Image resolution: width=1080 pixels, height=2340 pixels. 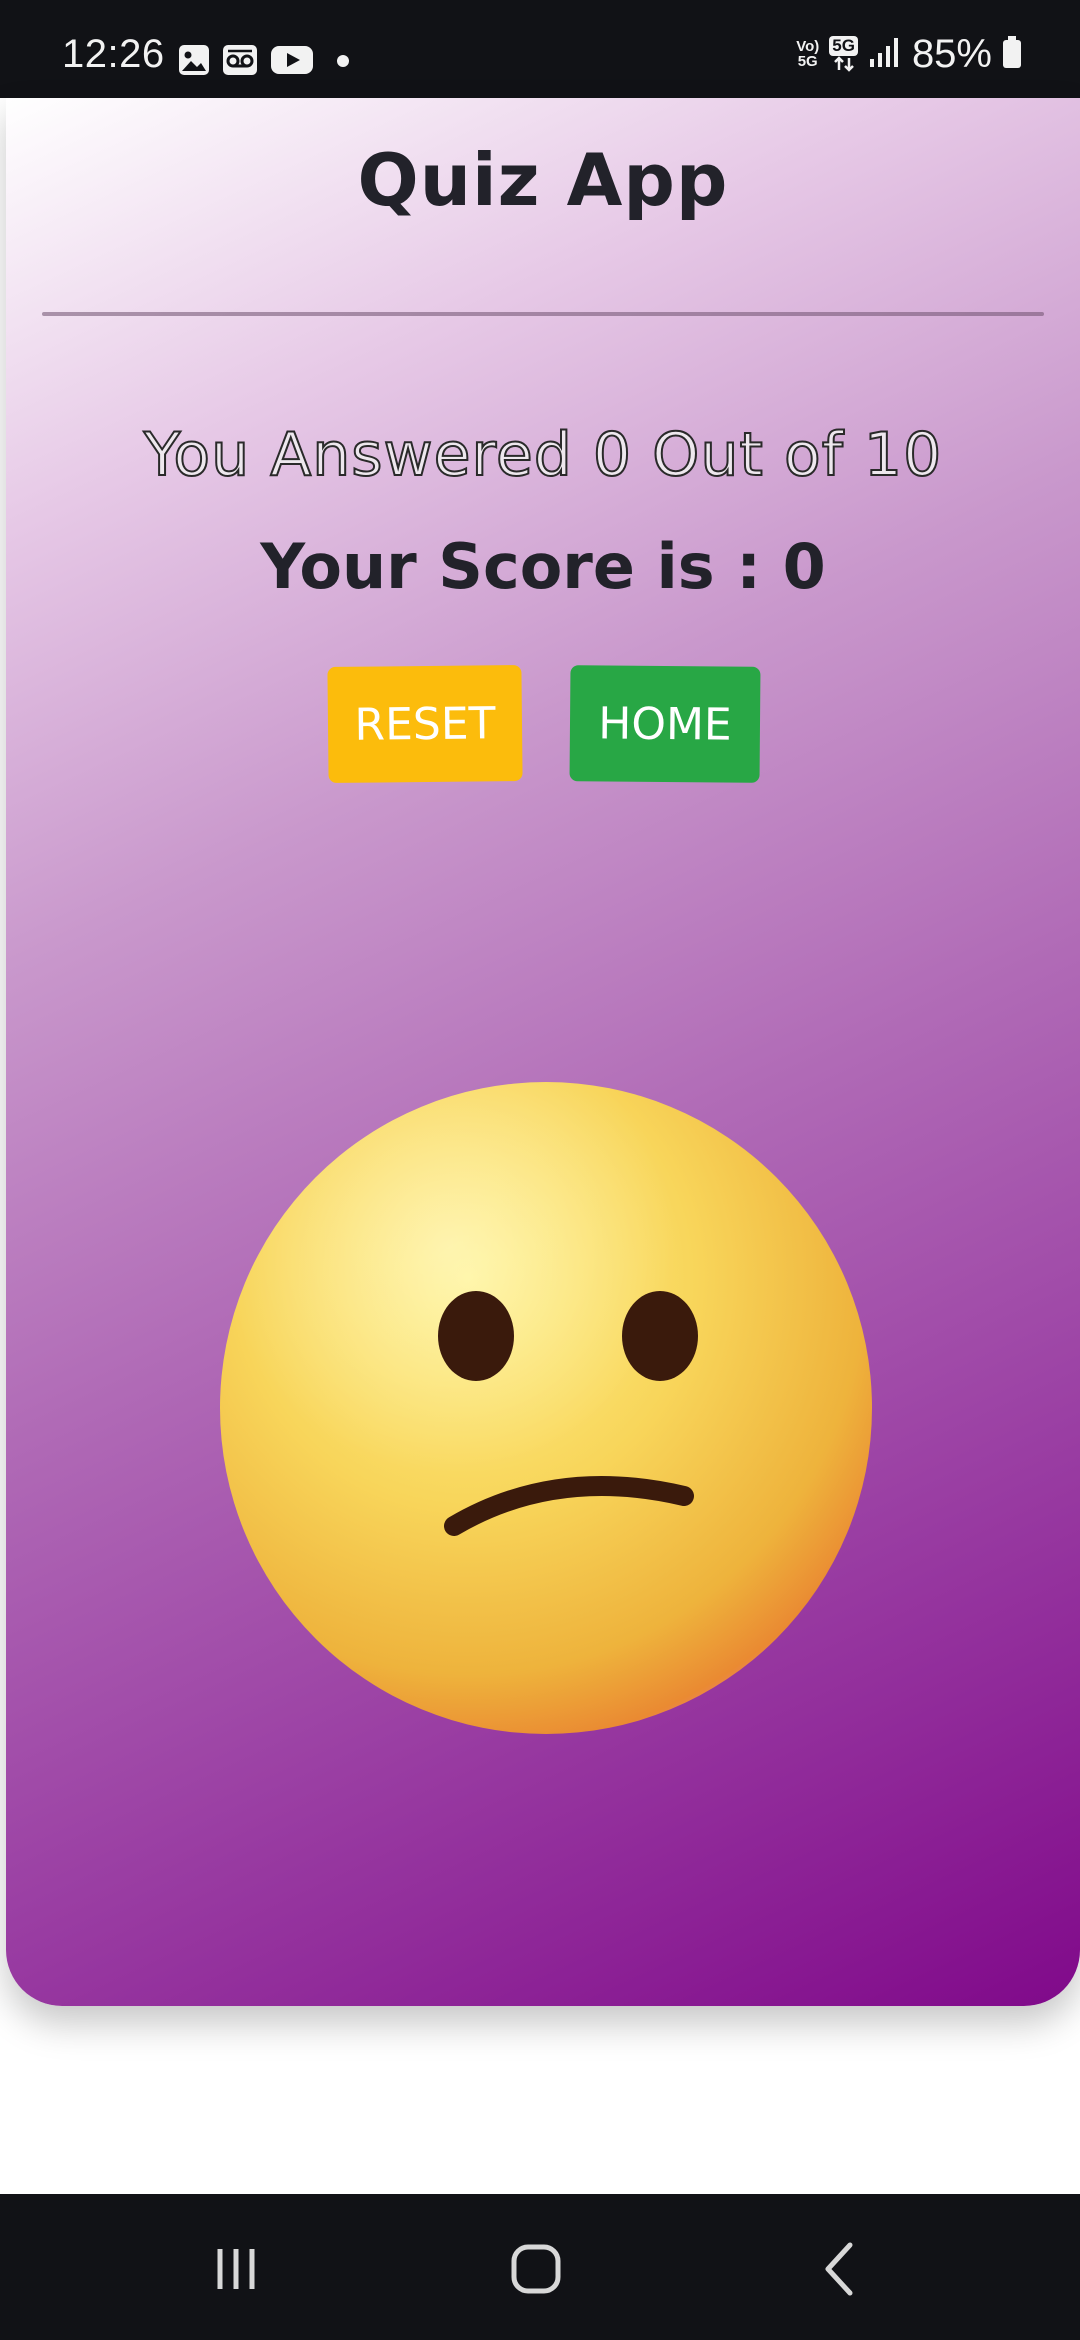 What do you see at coordinates (476, 1336) in the screenshot?
I see `left-eye` at bounding box center [476, 1336].